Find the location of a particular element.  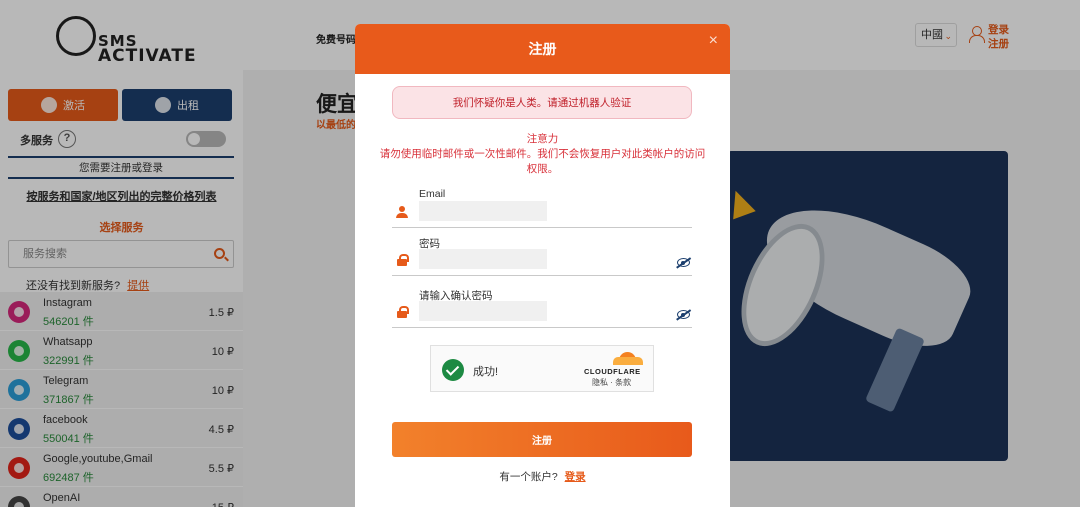

modal-login-link: 登录 is located at coordinates (575, 477).